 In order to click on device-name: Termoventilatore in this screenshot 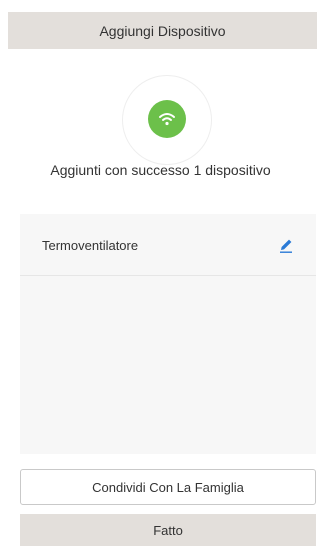, I will do `click(90, 245)`.